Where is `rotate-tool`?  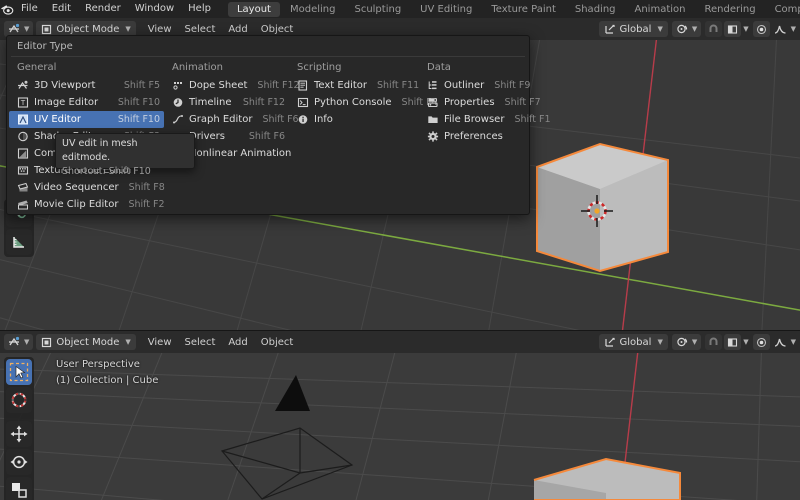
rotate-tool is located at coordinates (19, 462).